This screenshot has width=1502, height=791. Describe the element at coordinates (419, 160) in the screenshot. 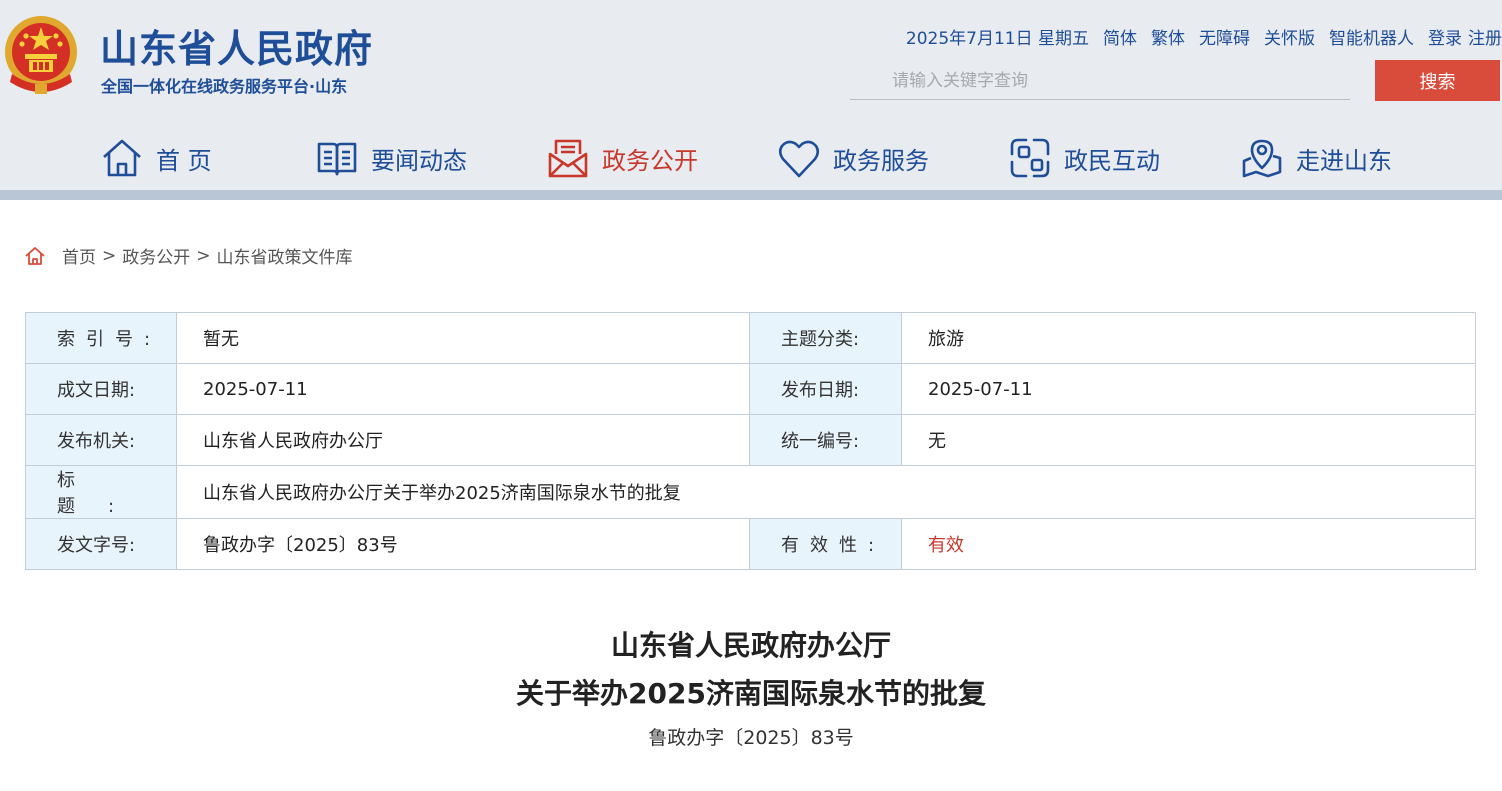

I see `nav-news-label: 要闻动态` at that location.